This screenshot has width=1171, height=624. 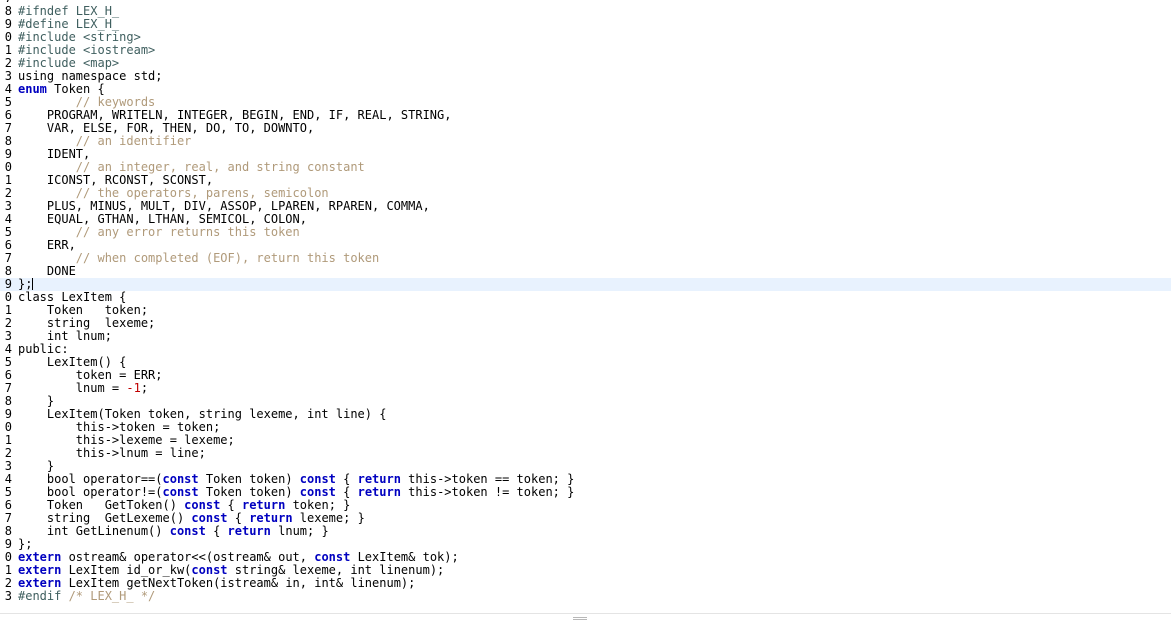 What do you see at coordinates (115, 102) in the screenshot?
I see `comment-token: // keywords` at bounding box center [115, 102].